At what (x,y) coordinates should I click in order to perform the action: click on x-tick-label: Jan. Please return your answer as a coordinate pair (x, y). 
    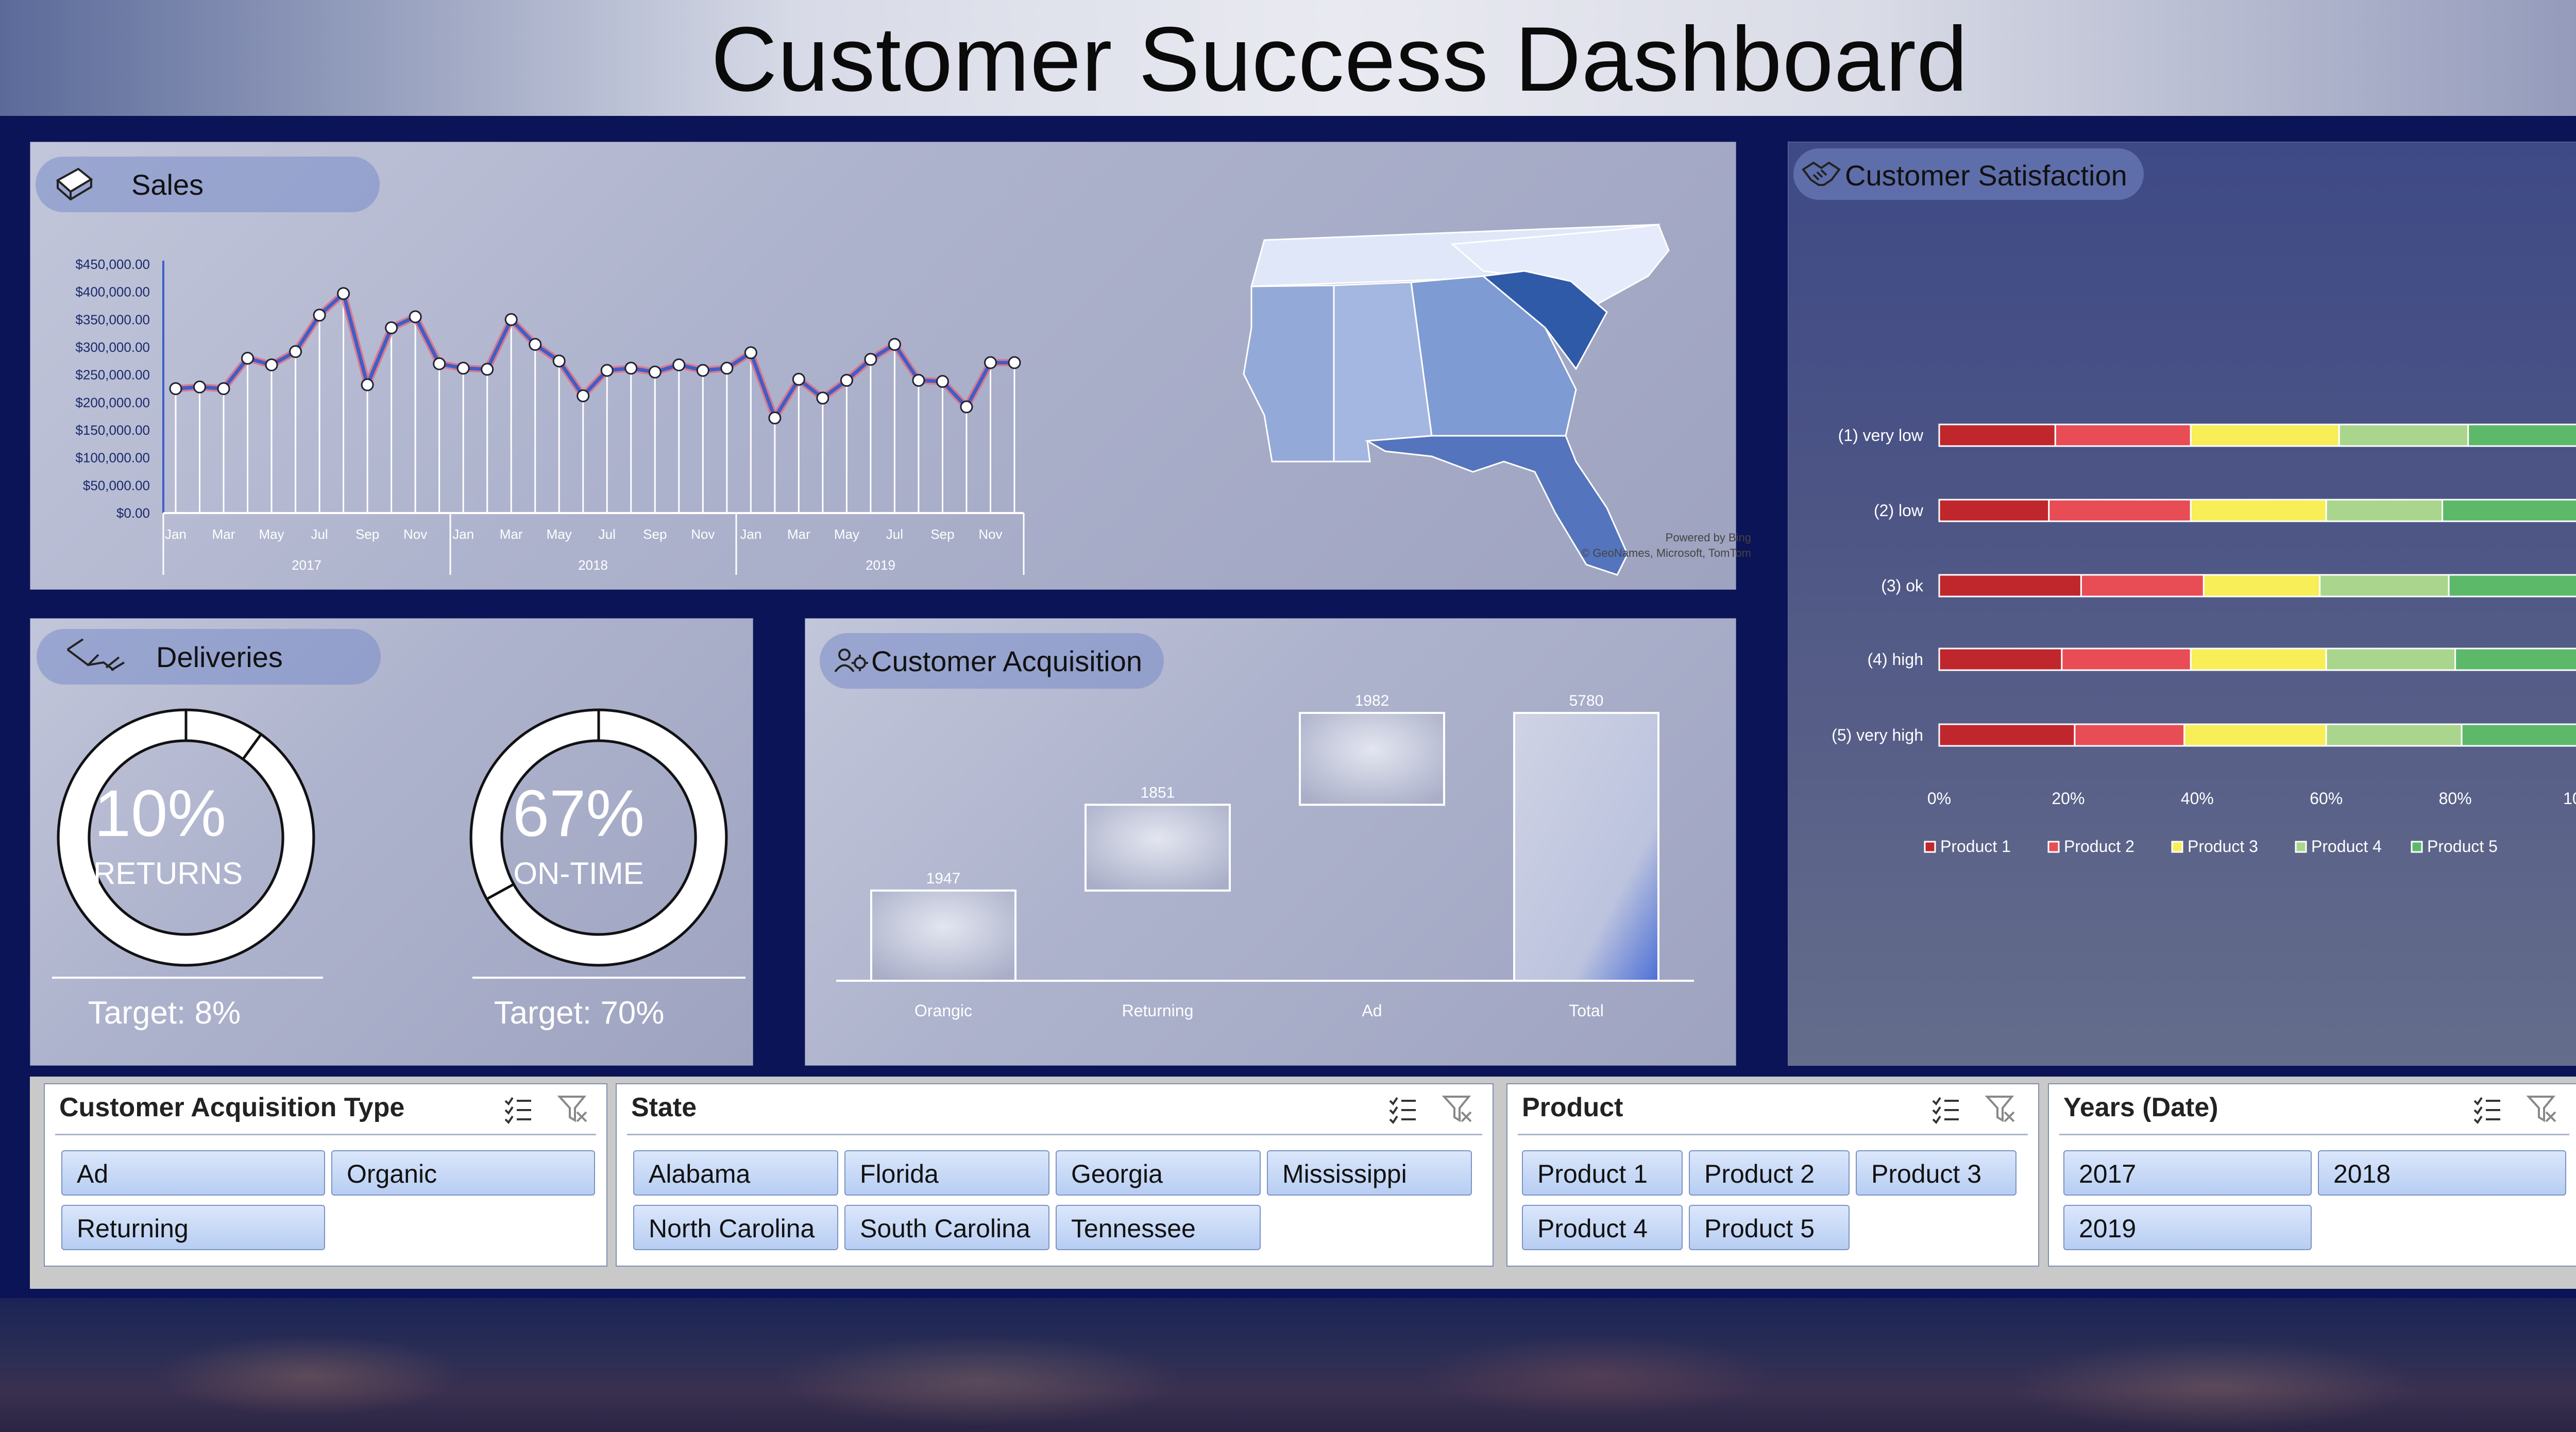
    Looking at the image, I should click on (463, 534).